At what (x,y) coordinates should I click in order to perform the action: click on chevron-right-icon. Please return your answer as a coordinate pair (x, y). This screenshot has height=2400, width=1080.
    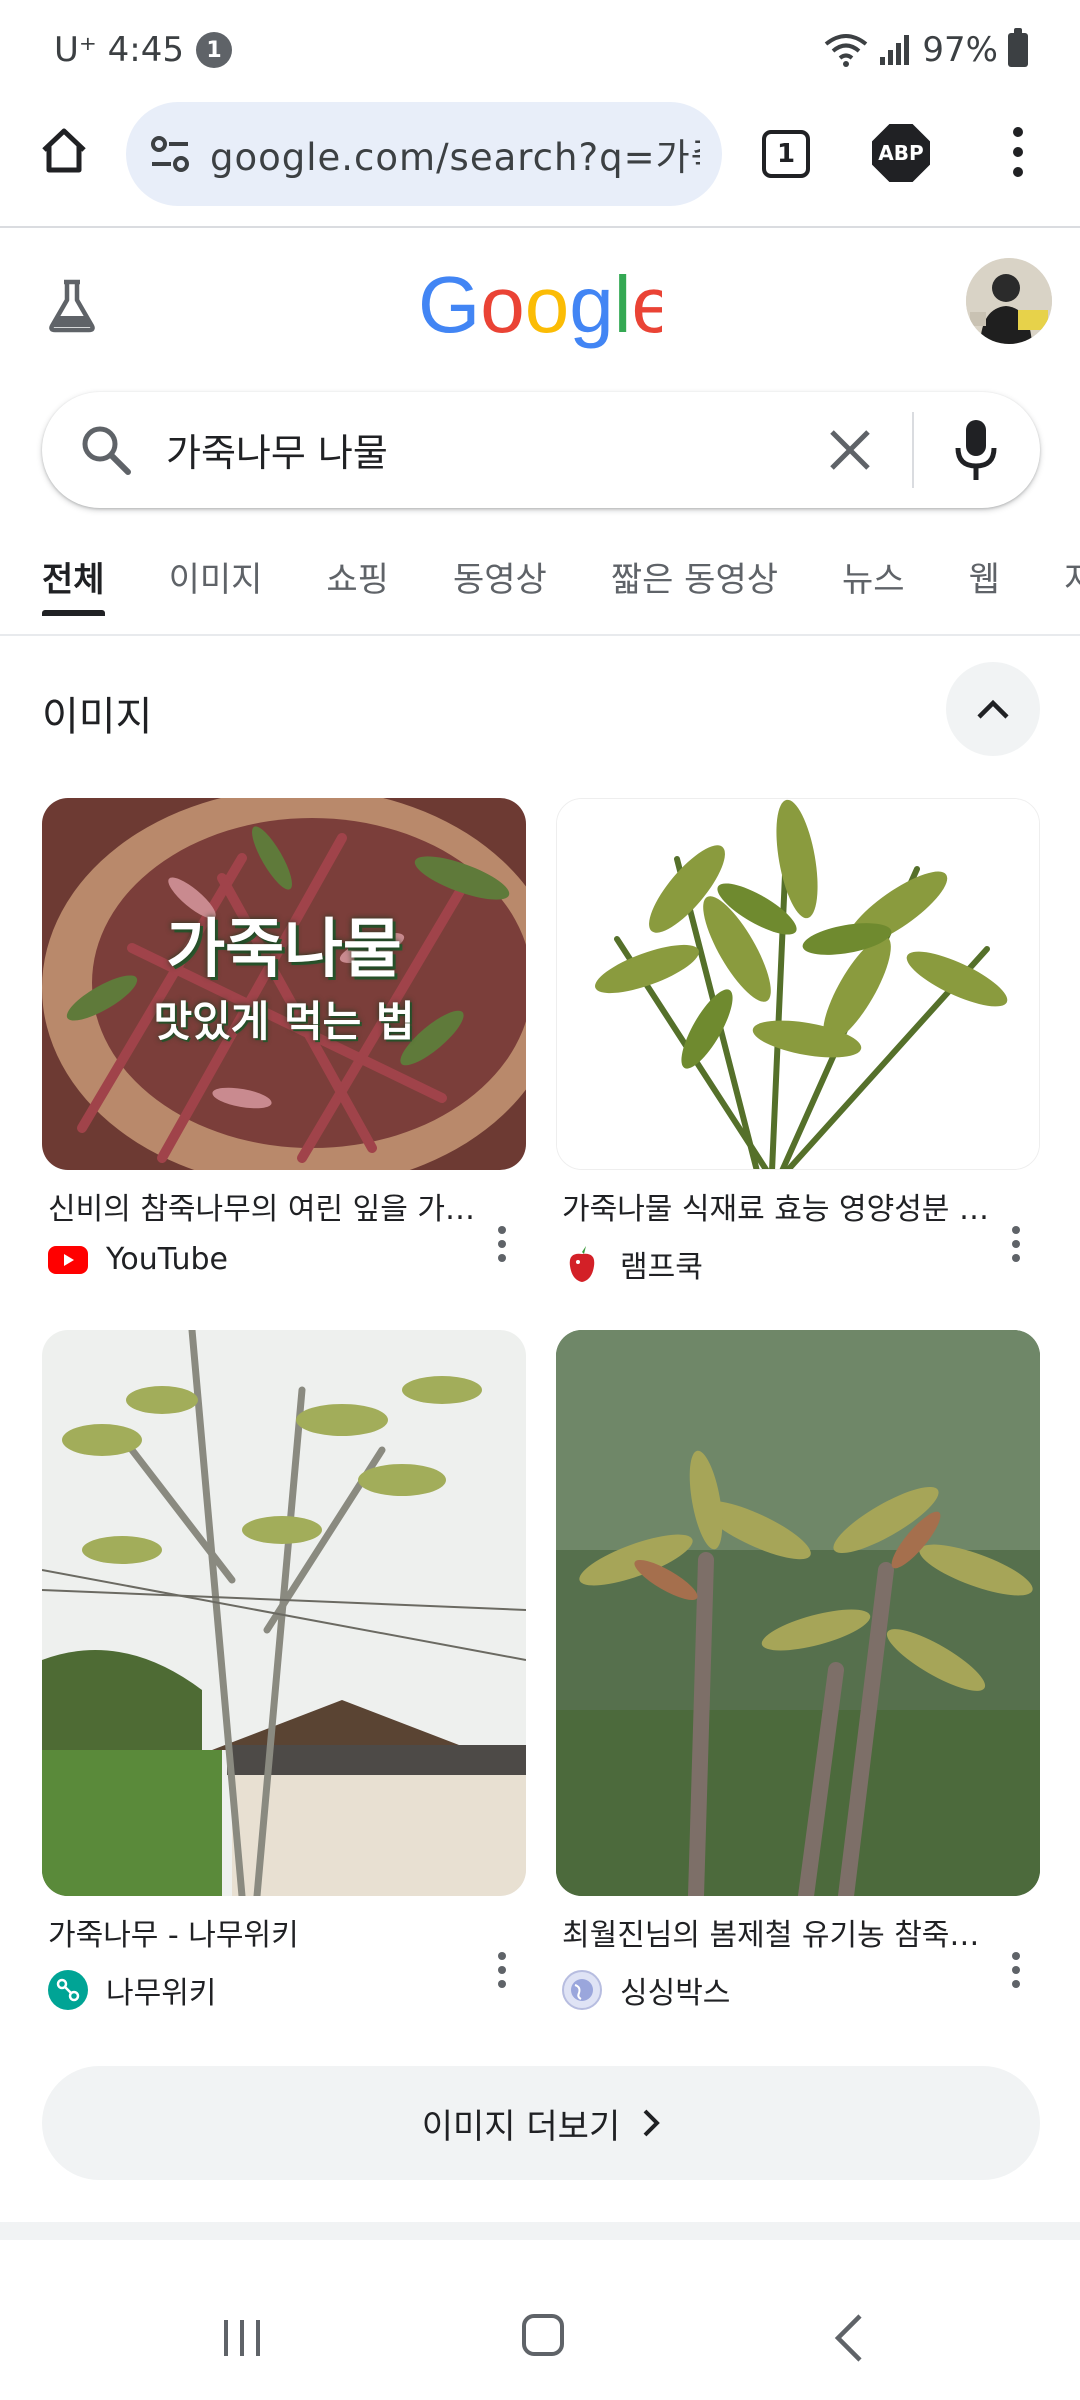
    Looking at the image, I should click on (652, 2123).